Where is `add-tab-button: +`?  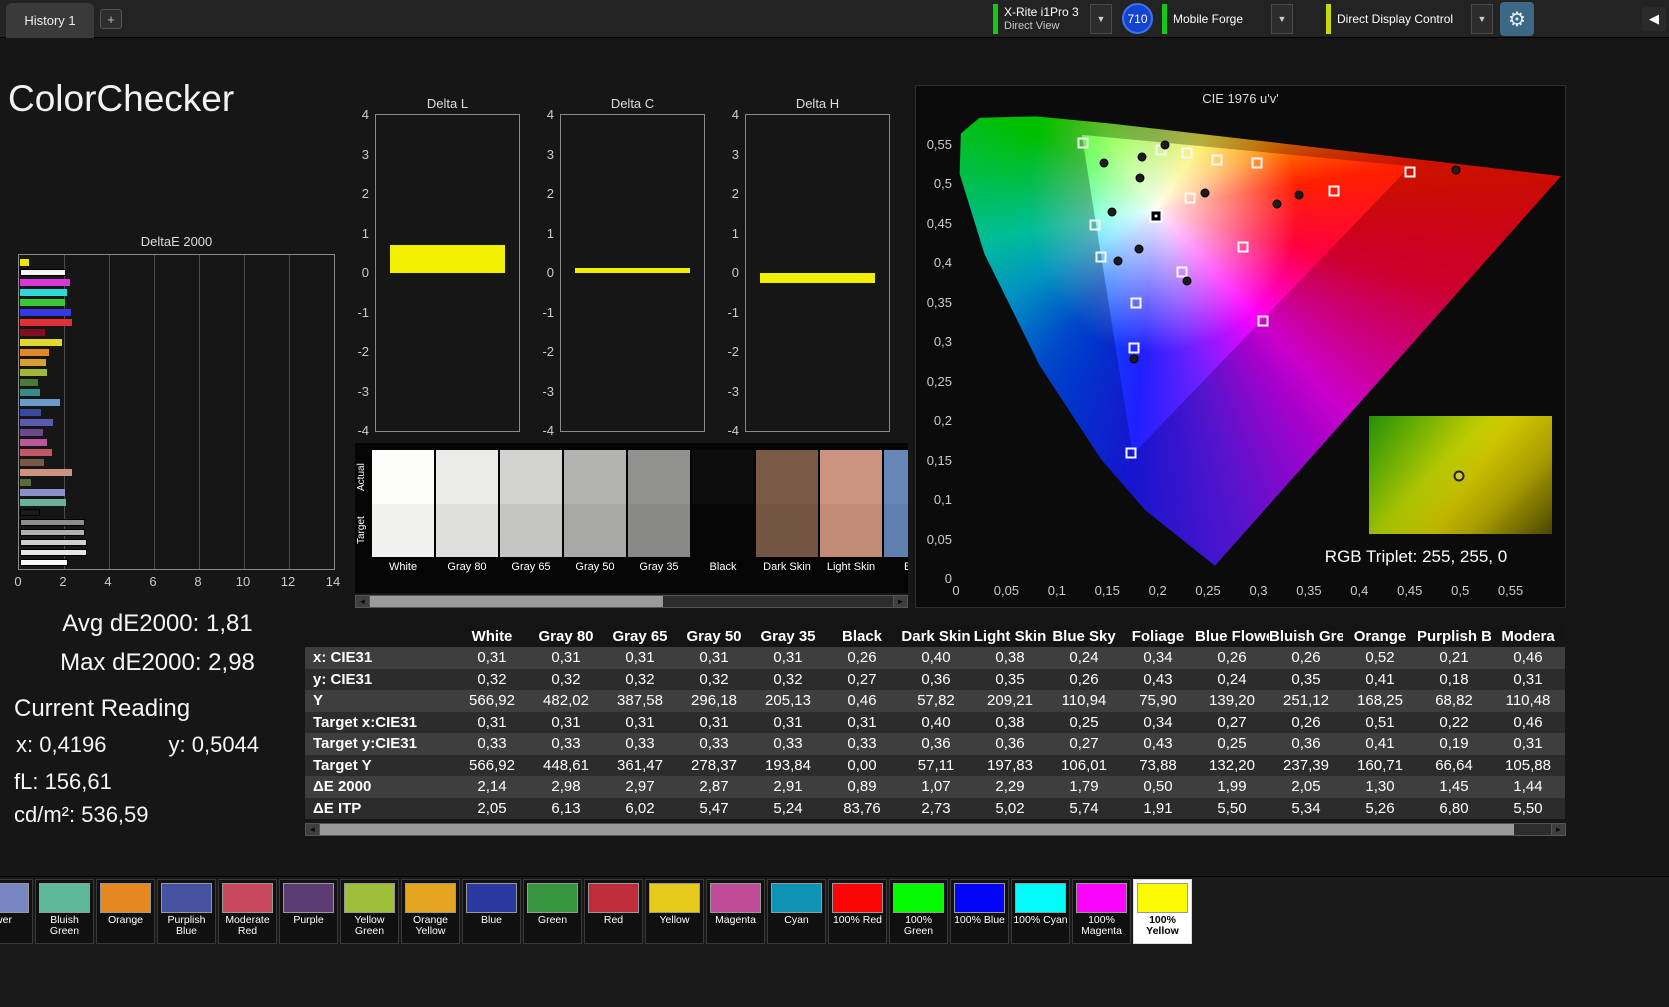 add-tab-button: + is located at coordinates (111, 19).